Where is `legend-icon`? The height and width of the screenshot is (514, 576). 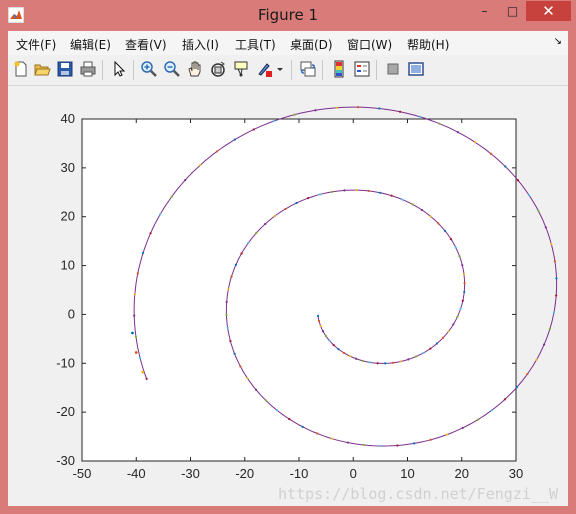
legend-icon is located at coordinates (362, 69).